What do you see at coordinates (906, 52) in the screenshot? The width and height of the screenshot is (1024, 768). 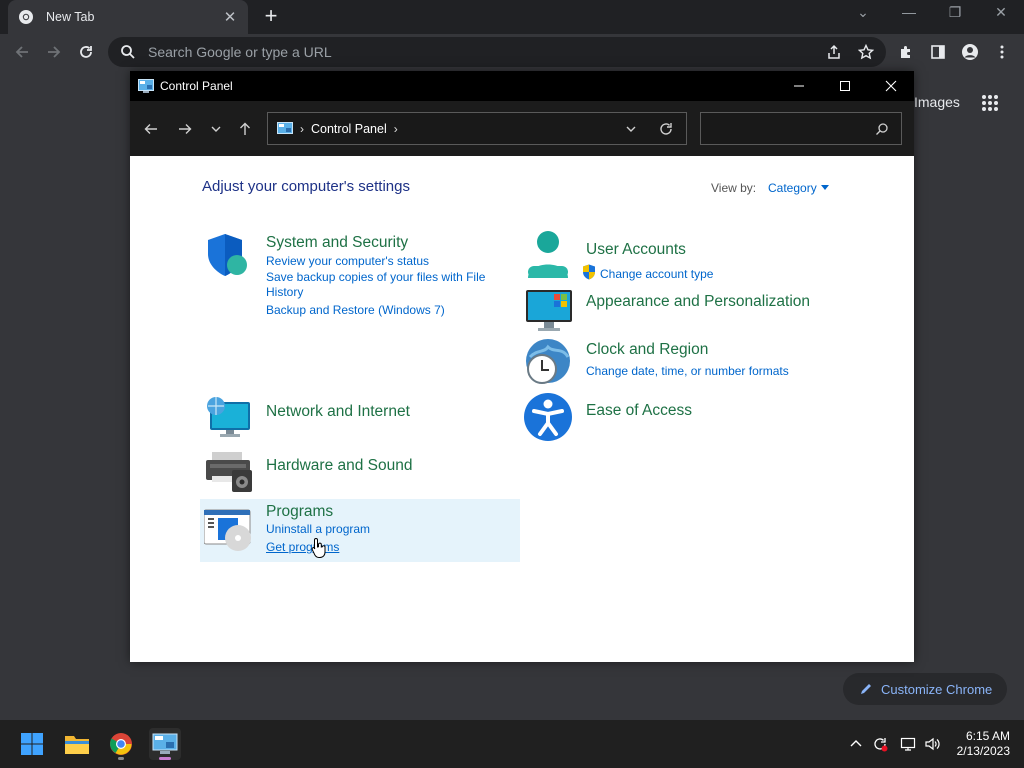 I see `extensions-icon` at bounding box center [906, 52].